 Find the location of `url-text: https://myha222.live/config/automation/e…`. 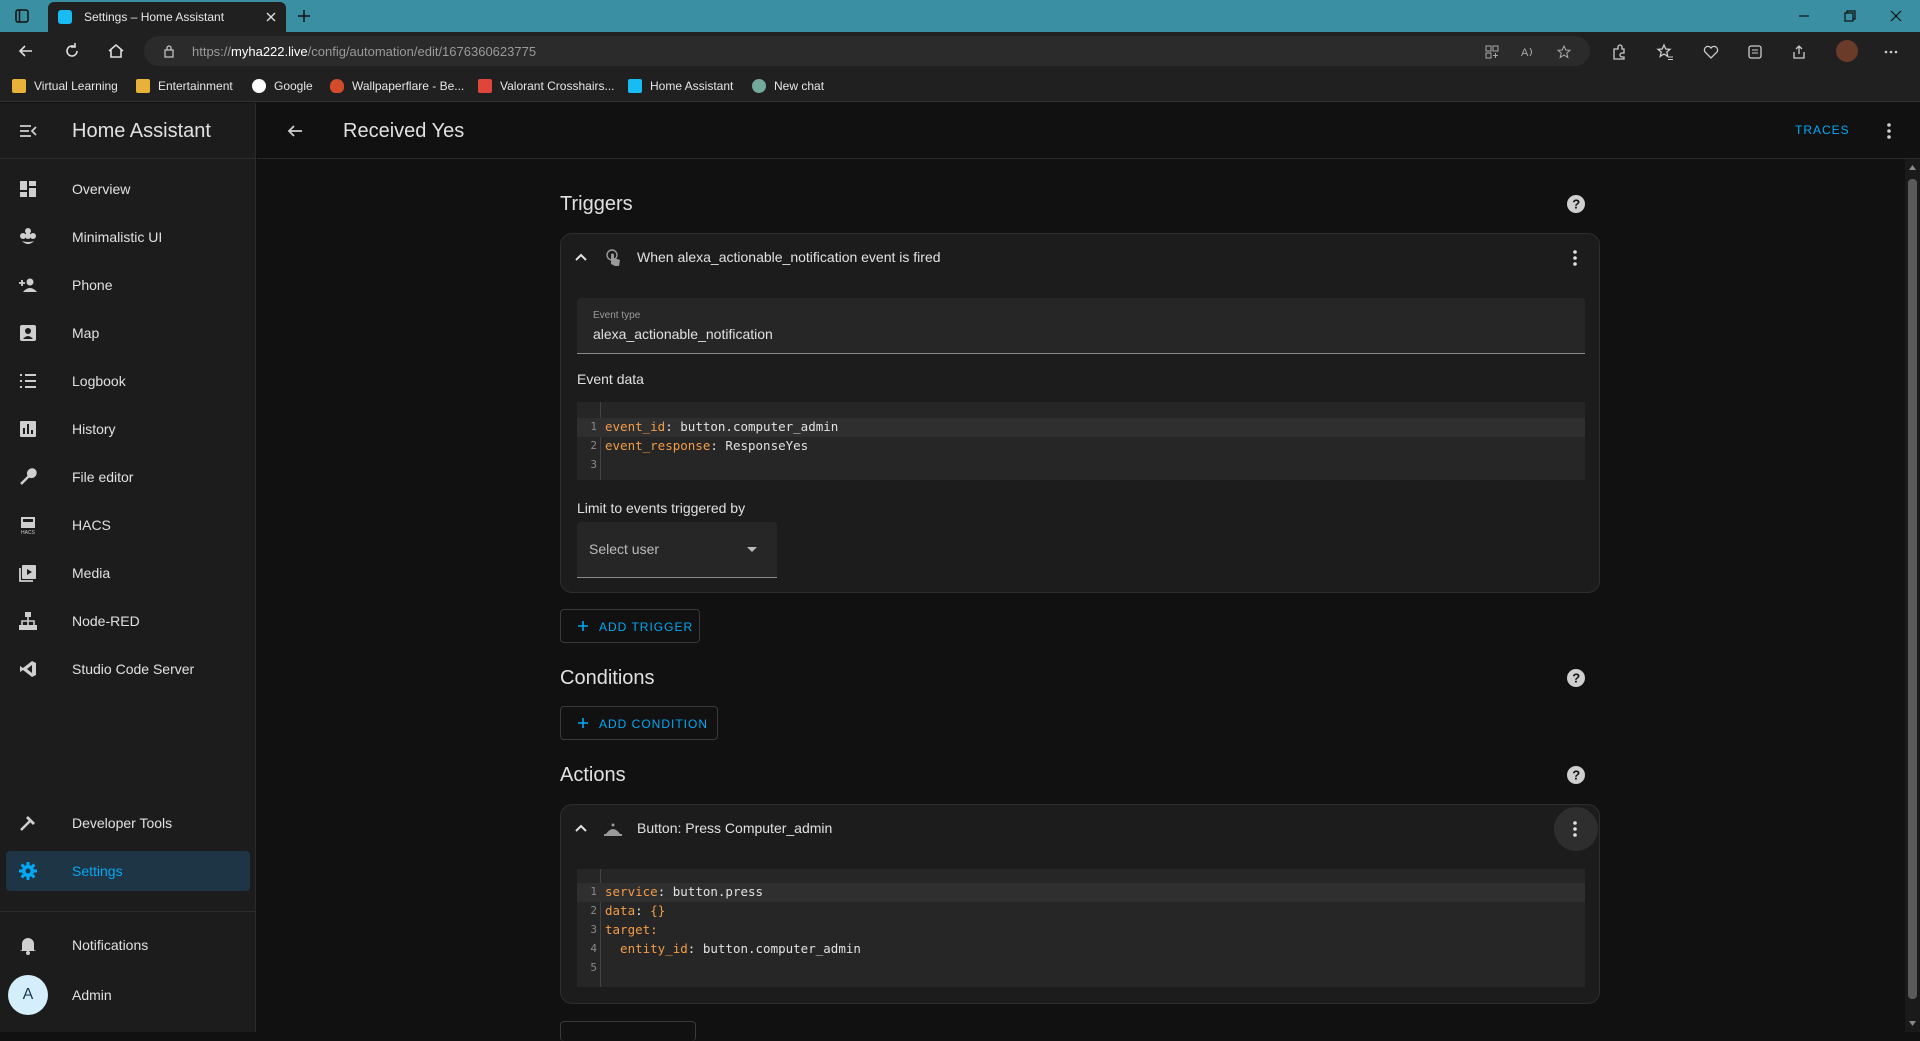

url-text: https://myha222.live/config/automation/e… is located at coordinates (364, 51).